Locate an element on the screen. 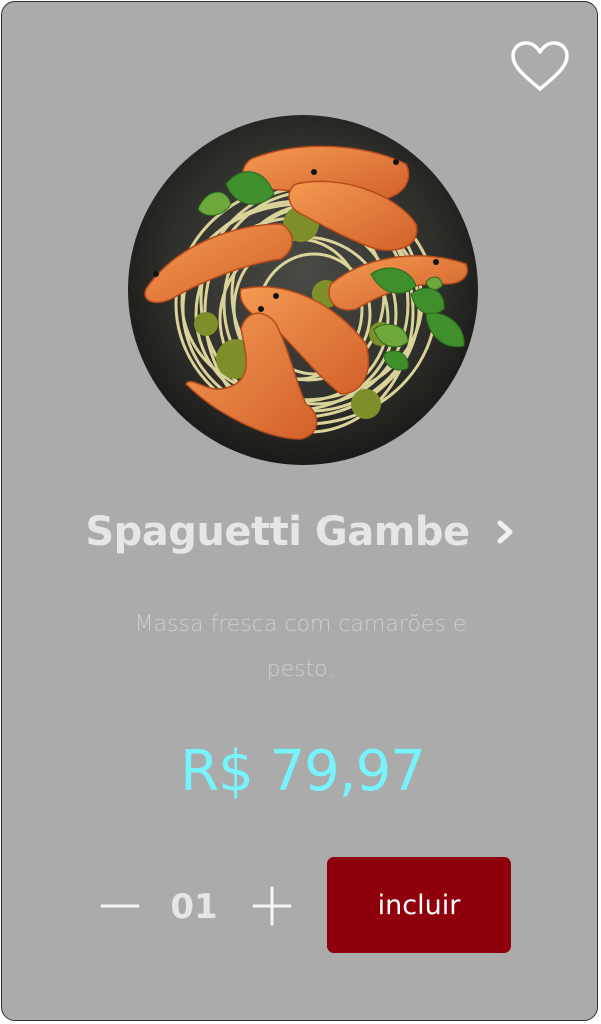 This screenshot has width=601, height=1024. heart-icon is located at coordinates (540, 67).